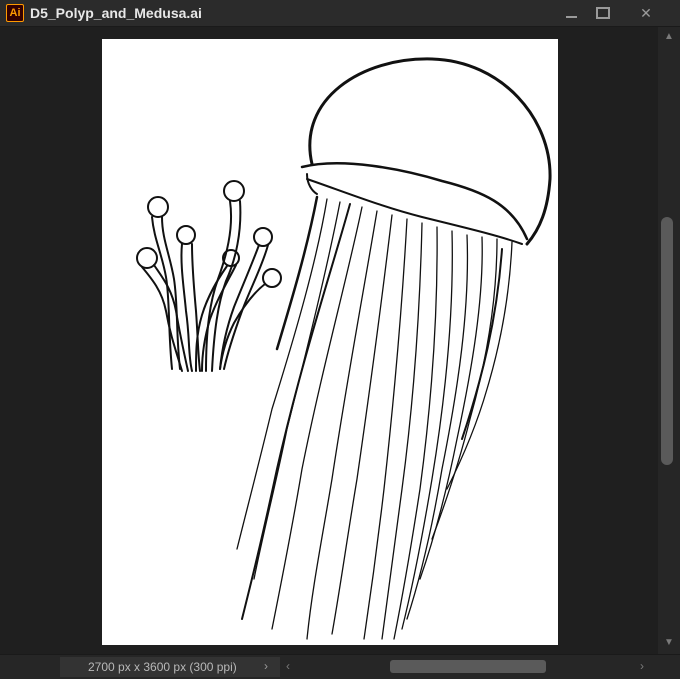 The height and width of the screenshot is (679, 680). What do you see at coordinates (170, 667) in the screenshot?
I see `document-dimensions: 2700 px x 3600 px (300 ppi)` at bounding box center [170, 667].